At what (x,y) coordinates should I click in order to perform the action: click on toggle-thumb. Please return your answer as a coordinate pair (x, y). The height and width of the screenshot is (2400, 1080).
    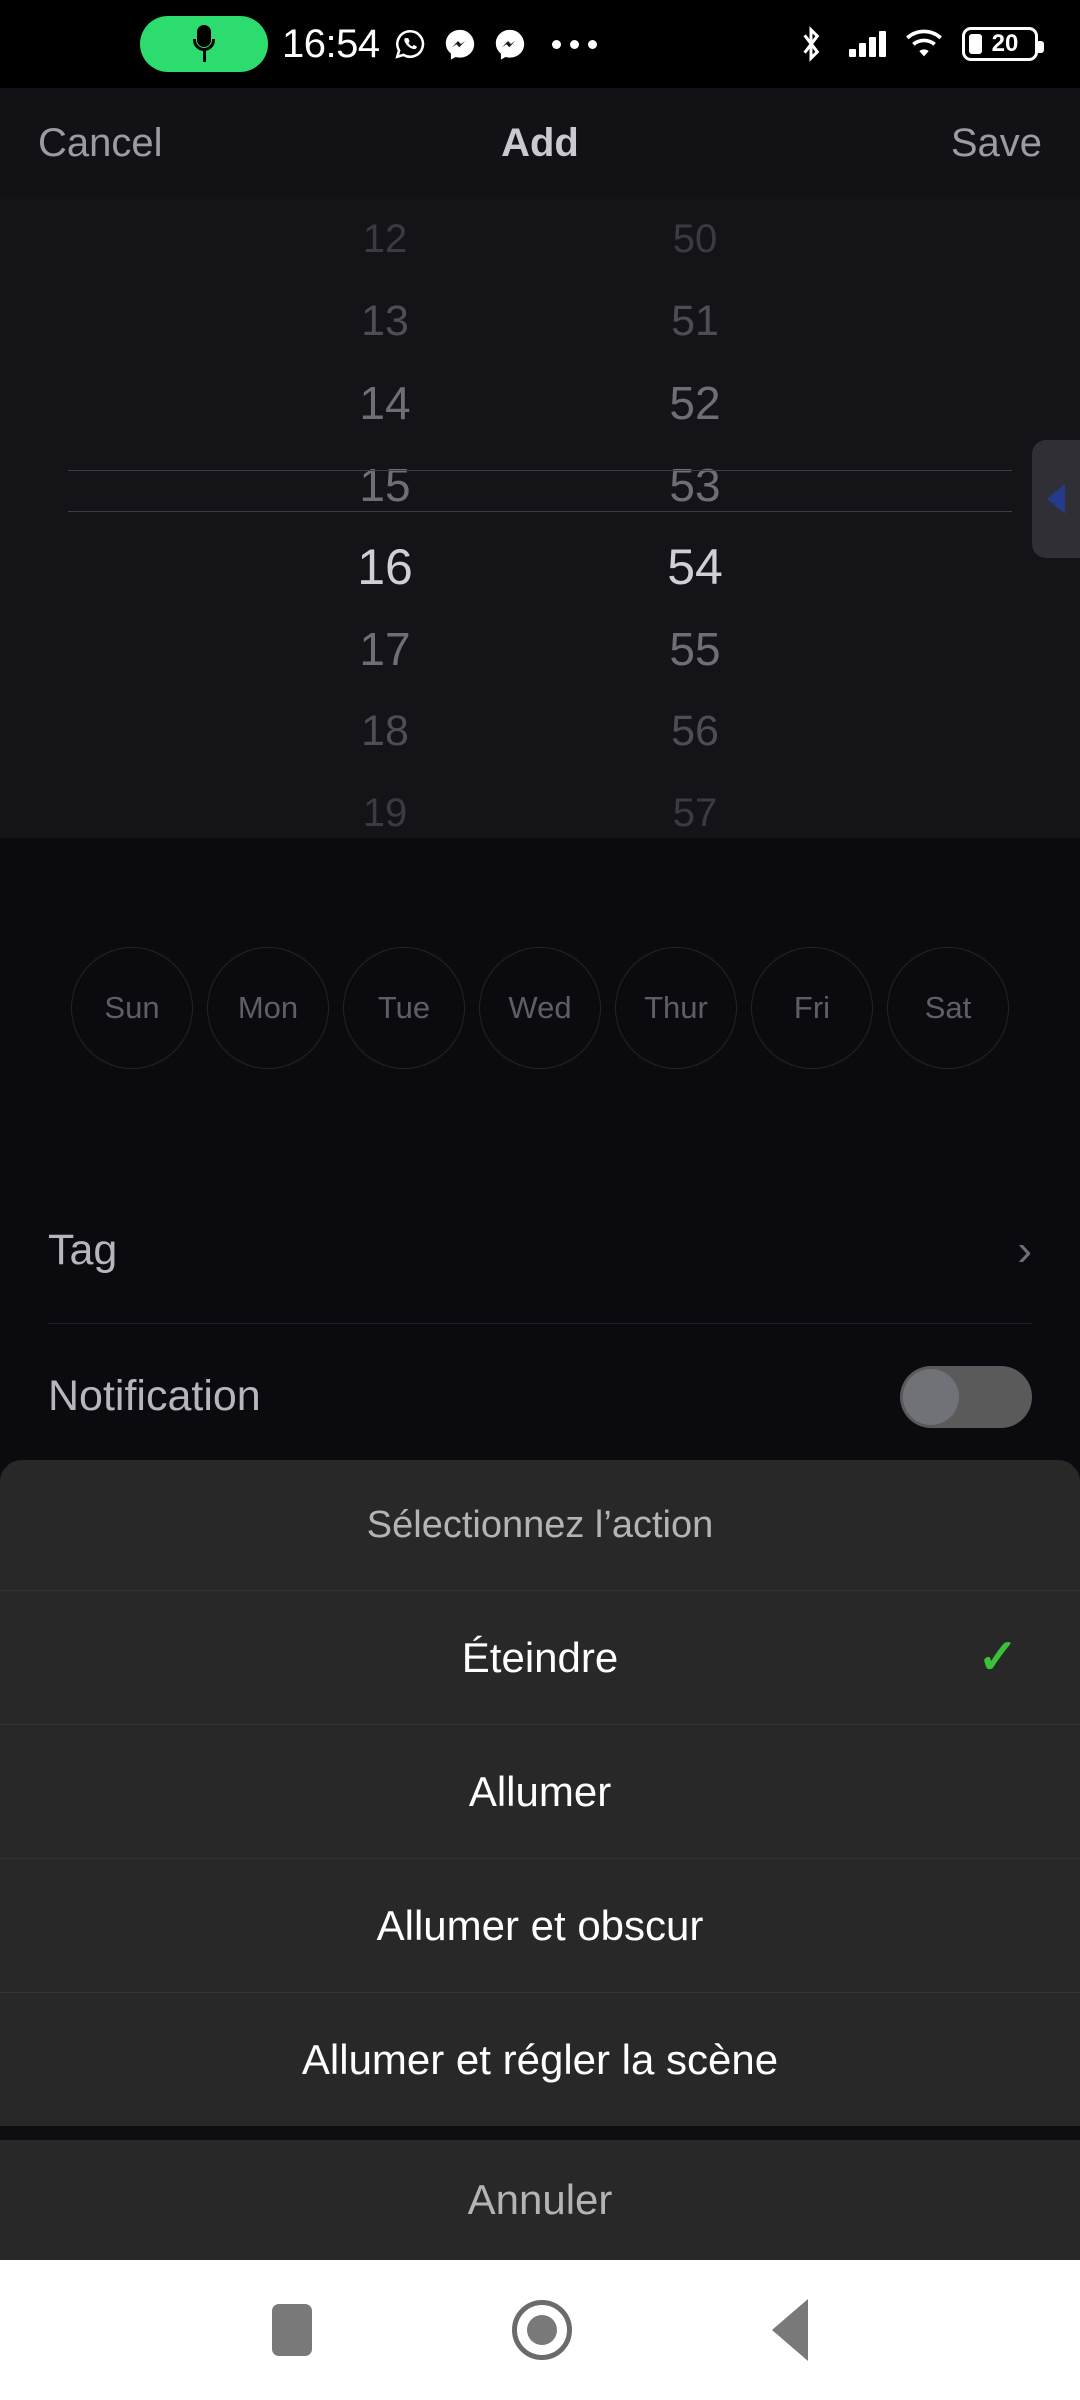
    Looking at the image, I should click on (931, 1396).